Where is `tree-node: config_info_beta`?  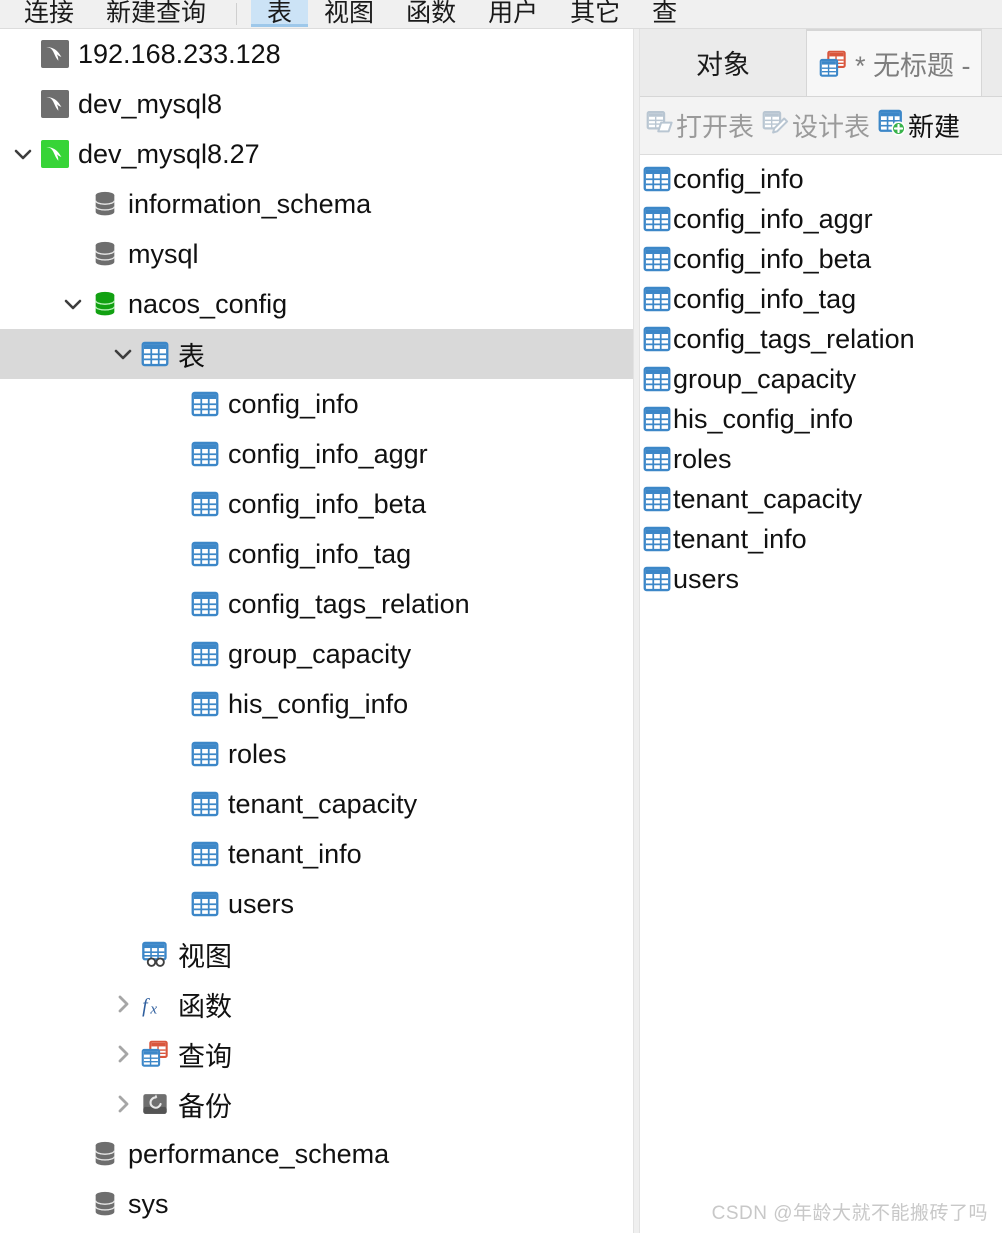 tree-node: config_info_beta is located at coordinates (316, 504).